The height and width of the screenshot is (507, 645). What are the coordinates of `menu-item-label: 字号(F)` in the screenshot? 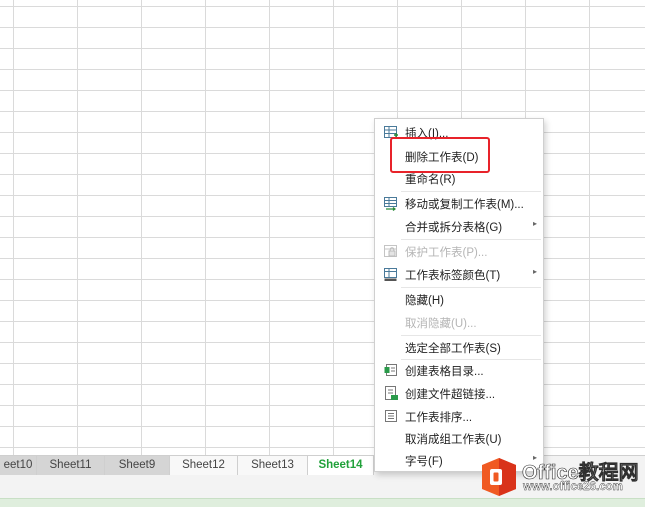 It's located at (424, 462).